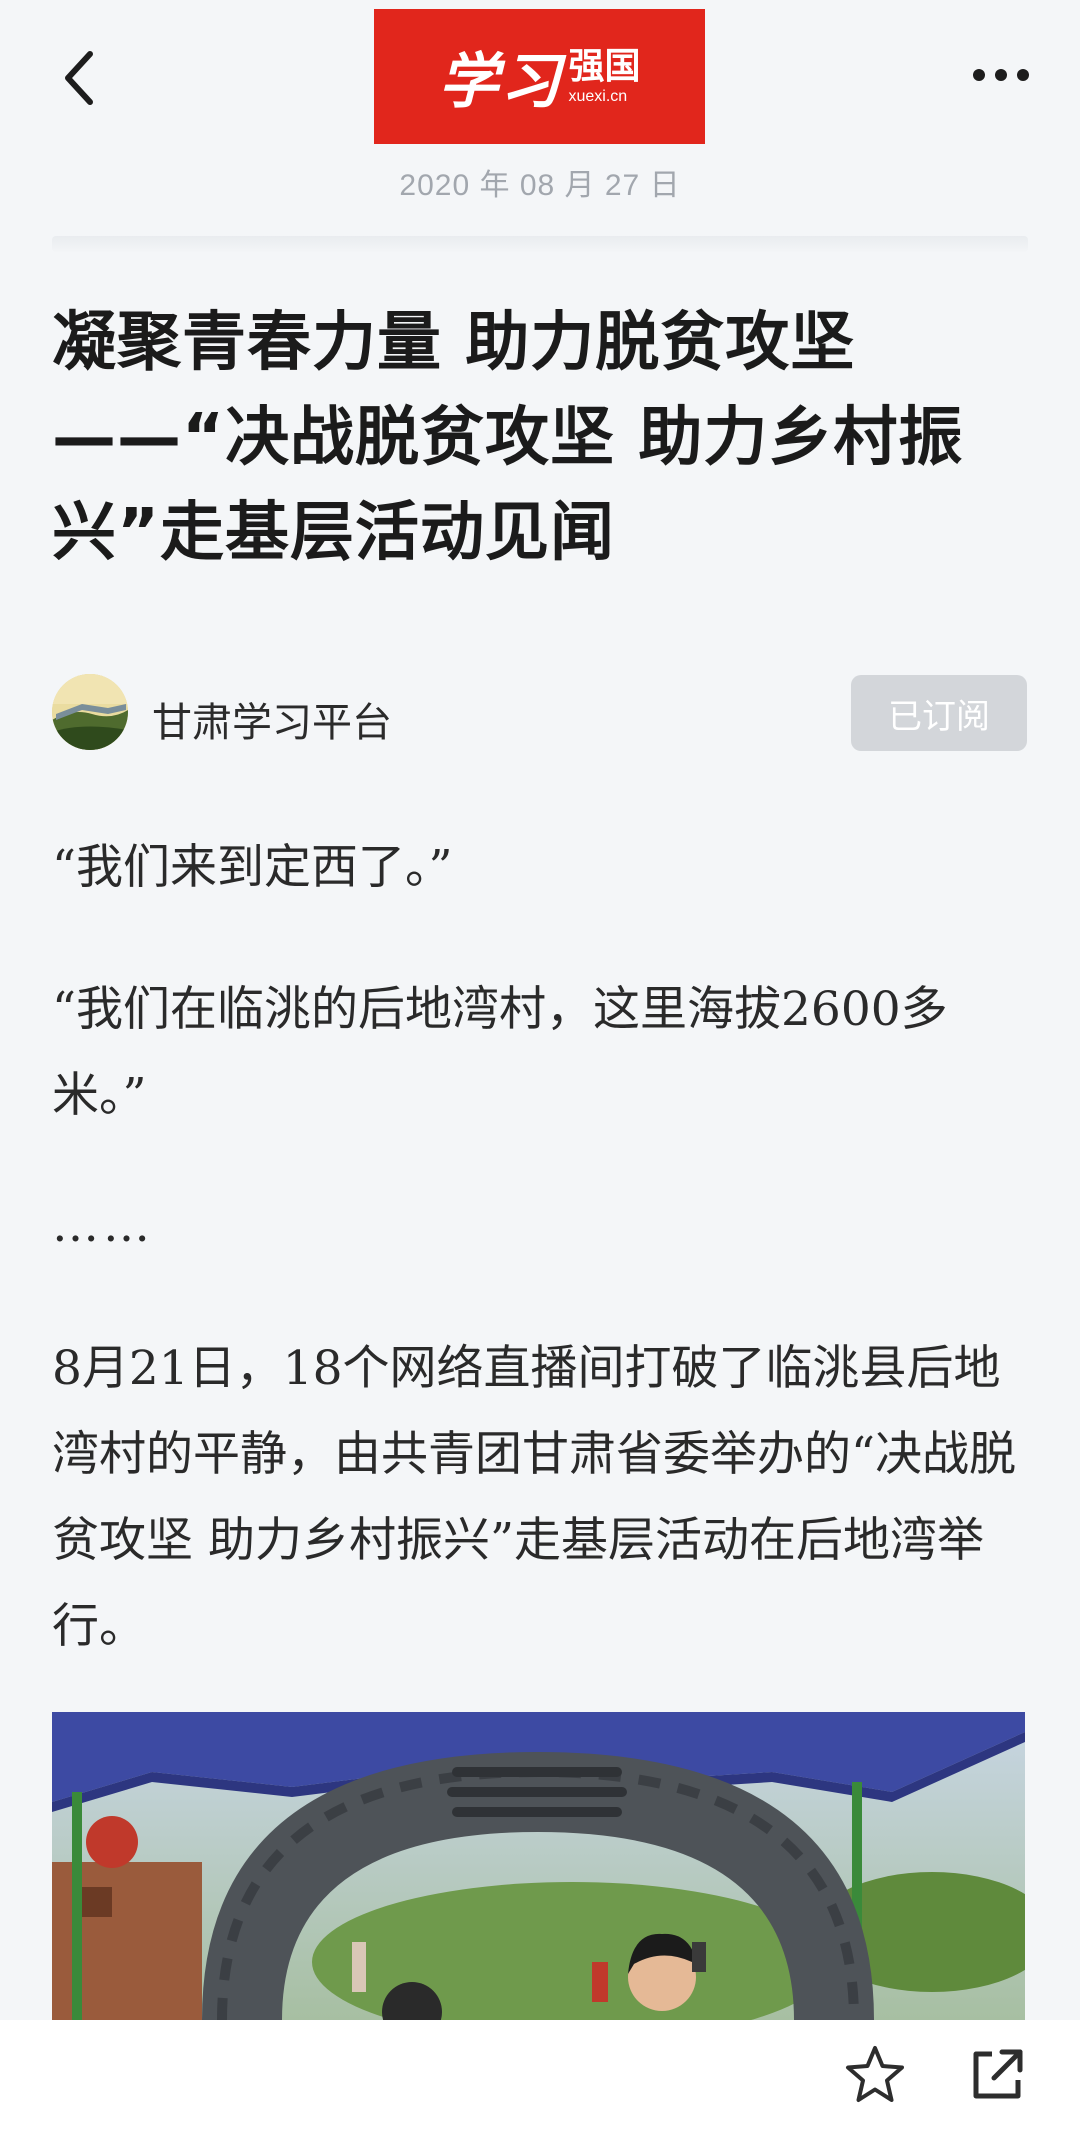 This screenshot has height=2145, width=1080. I want to click on bottom-toolbar, so click(540, 2082).